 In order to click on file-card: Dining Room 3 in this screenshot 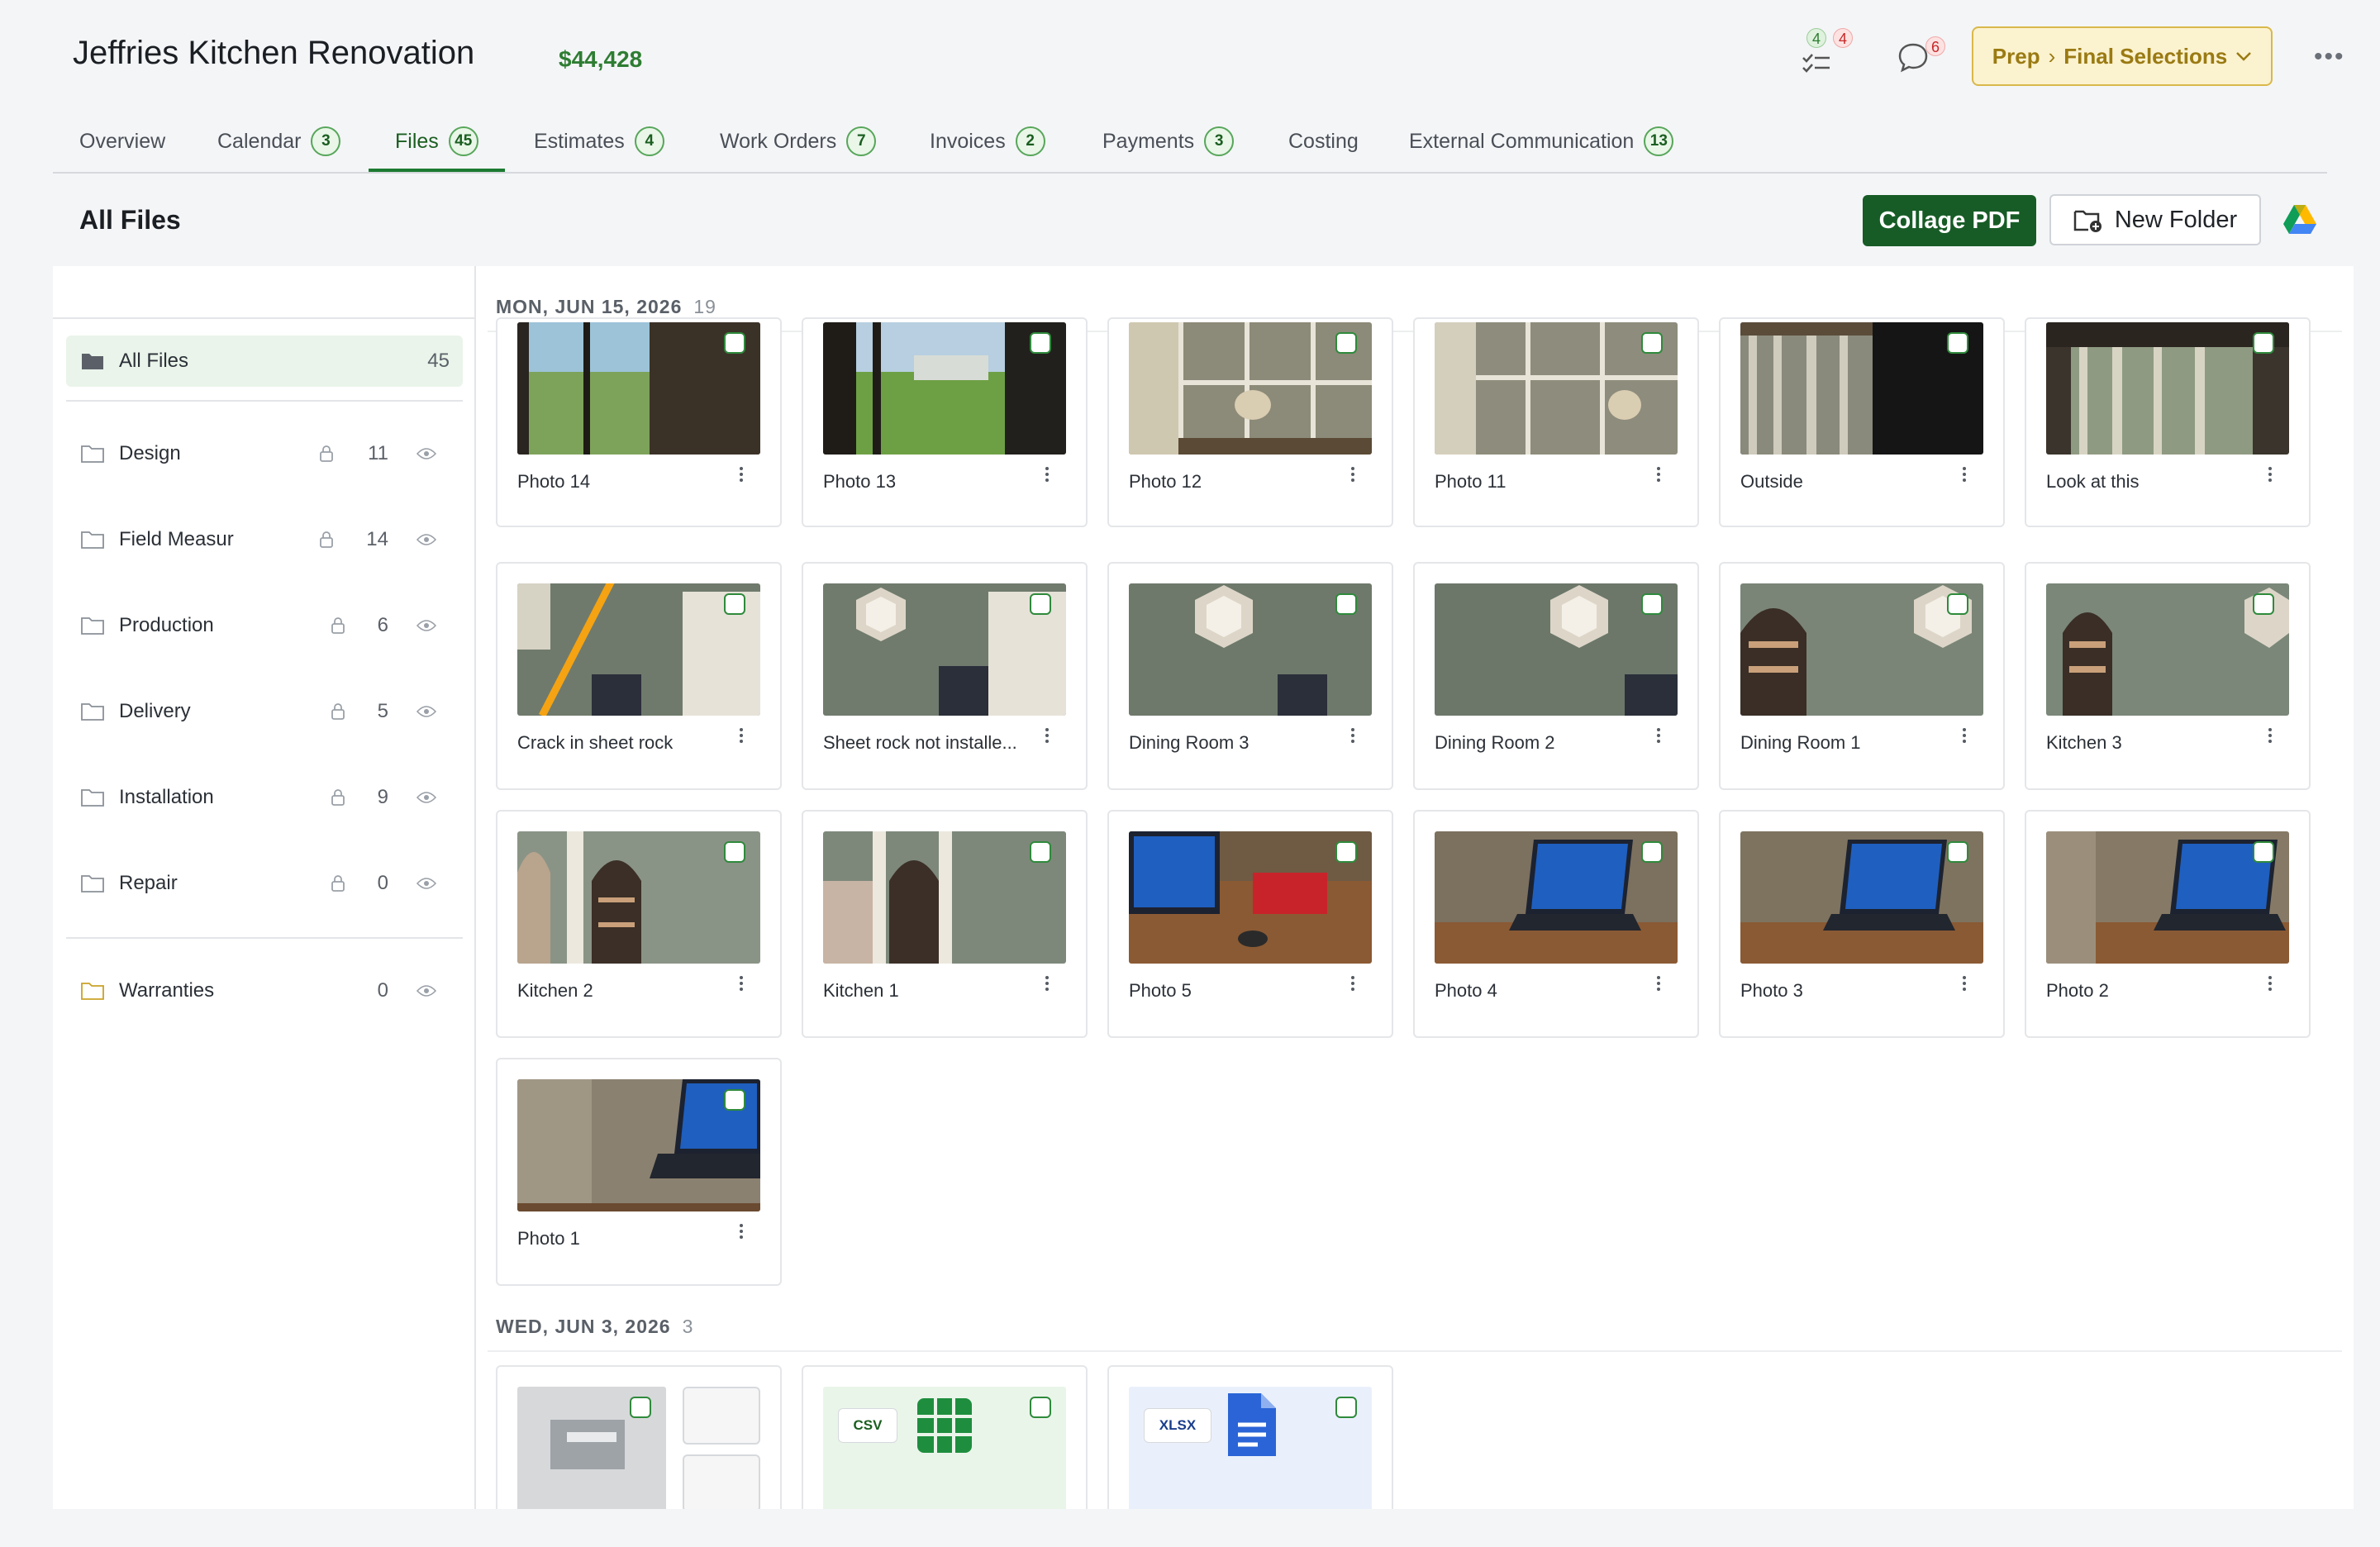, I will do `click(1250, 676)`.